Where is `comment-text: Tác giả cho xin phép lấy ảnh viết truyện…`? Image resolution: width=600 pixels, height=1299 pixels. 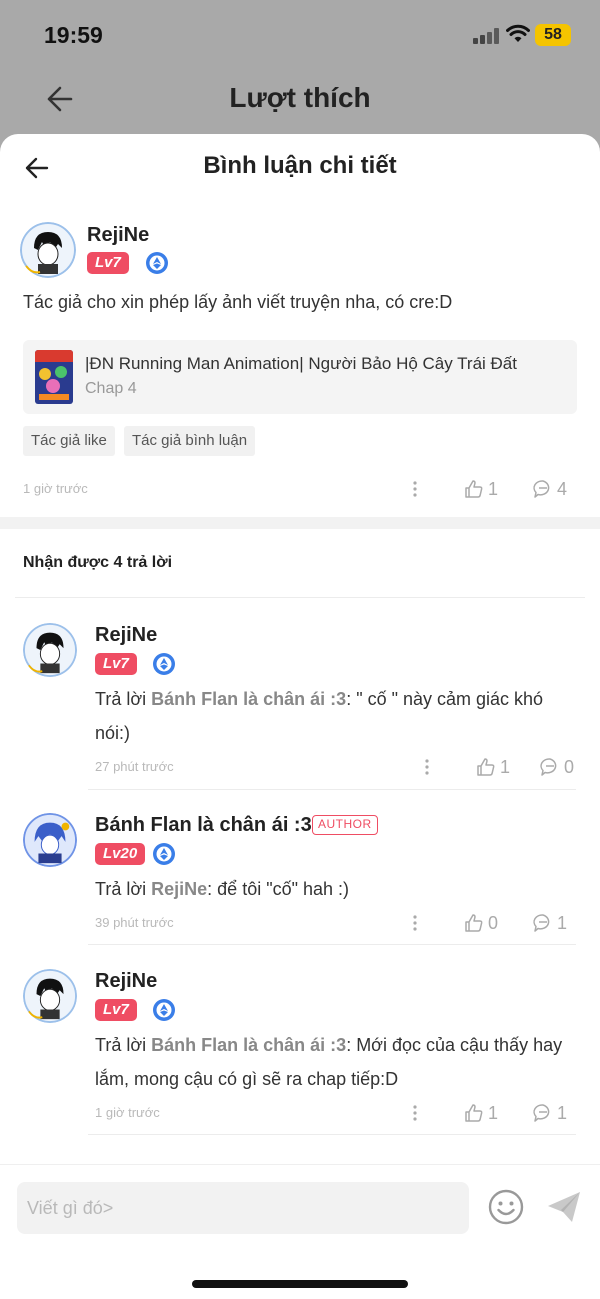 comment-text: Tác giả cho xin phép lấy ảnh viết truyện… is located at coordinates (238, 302).